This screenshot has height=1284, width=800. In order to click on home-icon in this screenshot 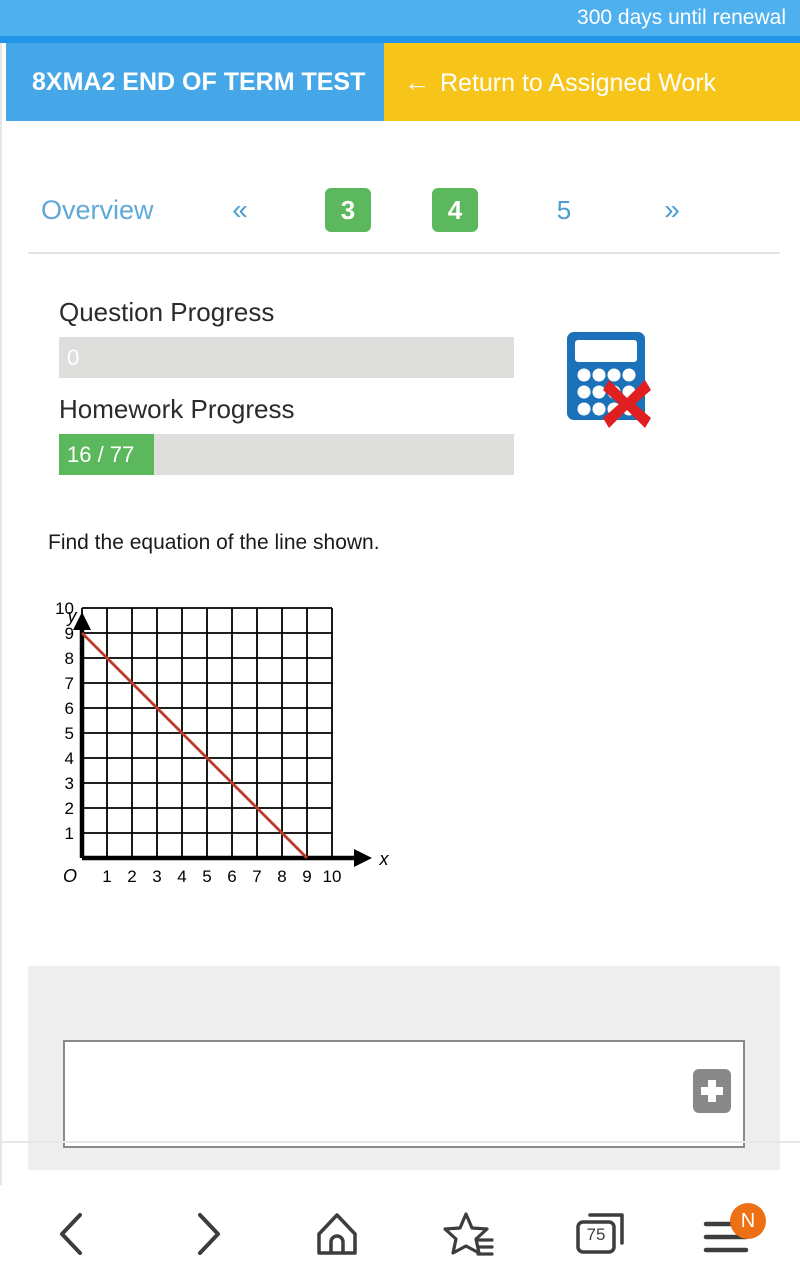, I will do `click(337, 1234)`.